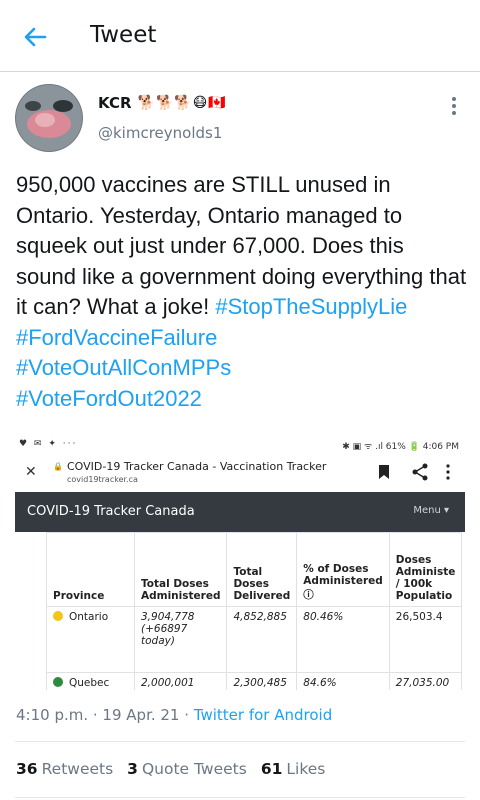 The width and height of the screenshot is (480, 800). What do you see at coordinates (90, 681) in the screenshot?
I see `table-cell: Quebec` at bounding box center [90, 681].